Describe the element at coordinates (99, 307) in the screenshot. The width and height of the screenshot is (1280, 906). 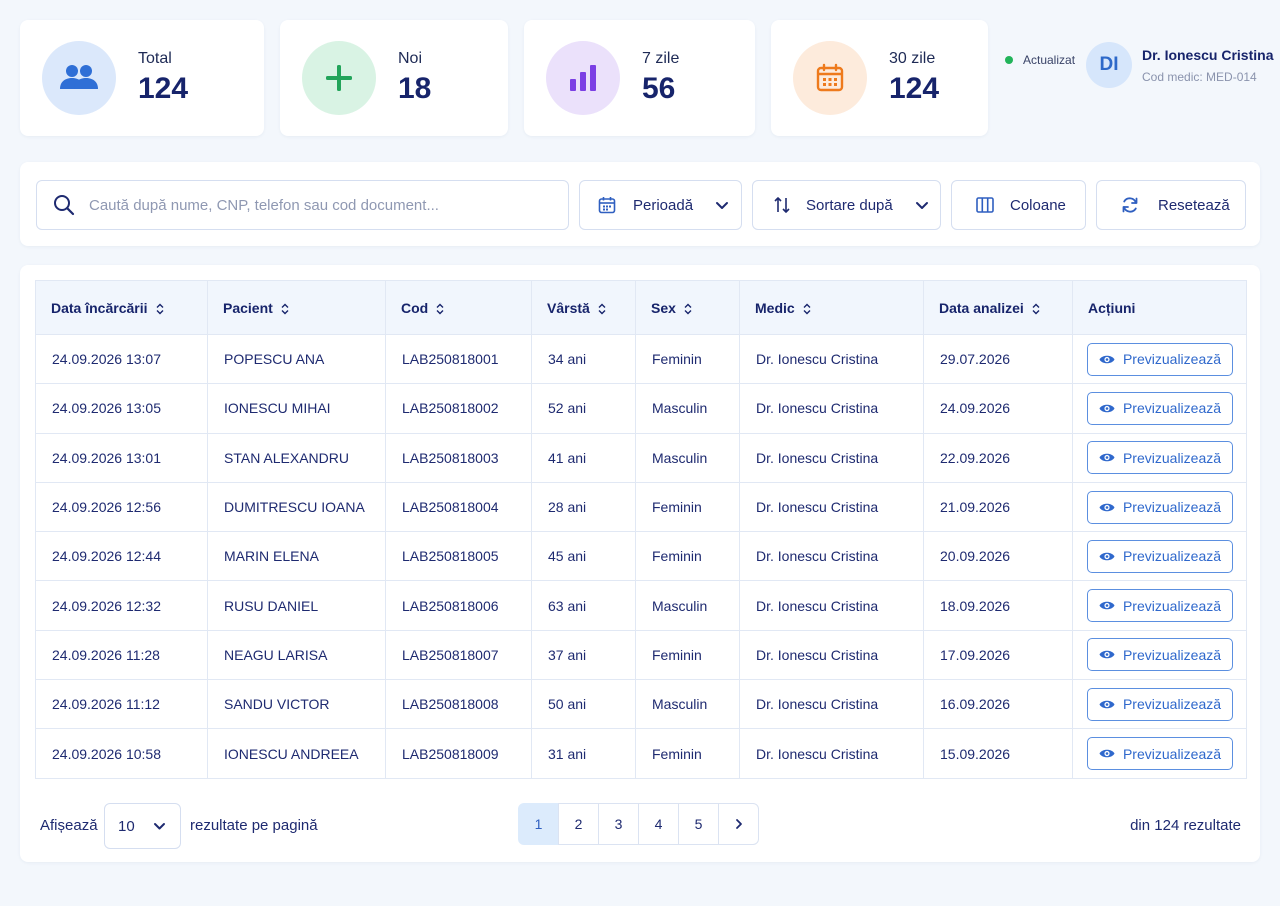
I see `column-header-label: Data încărcării` at that location.